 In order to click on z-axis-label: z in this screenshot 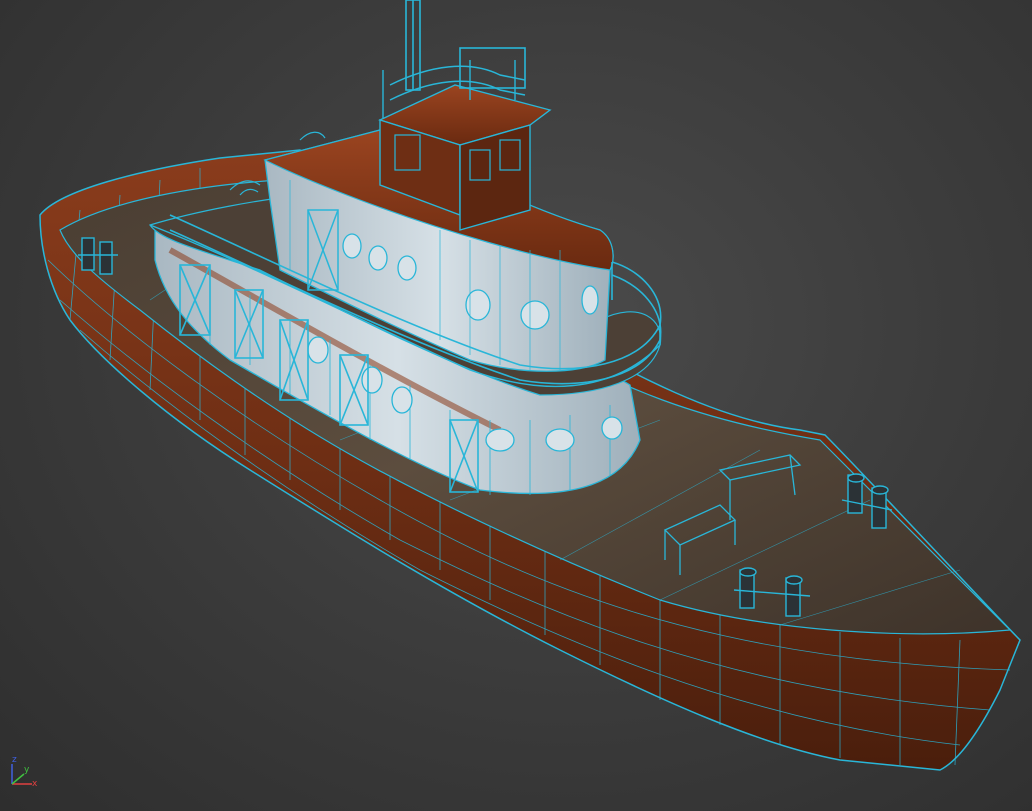, I will do `click(14, 760)`.